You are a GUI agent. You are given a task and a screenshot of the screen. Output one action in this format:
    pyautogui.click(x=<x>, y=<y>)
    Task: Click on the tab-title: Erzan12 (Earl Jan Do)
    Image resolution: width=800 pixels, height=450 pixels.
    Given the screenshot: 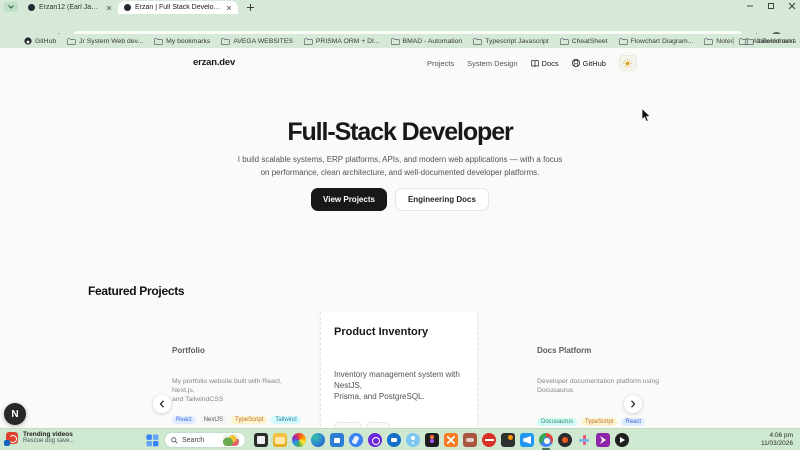 What is the action you would take?
    pyautogui.click(x=70, y=7)
    